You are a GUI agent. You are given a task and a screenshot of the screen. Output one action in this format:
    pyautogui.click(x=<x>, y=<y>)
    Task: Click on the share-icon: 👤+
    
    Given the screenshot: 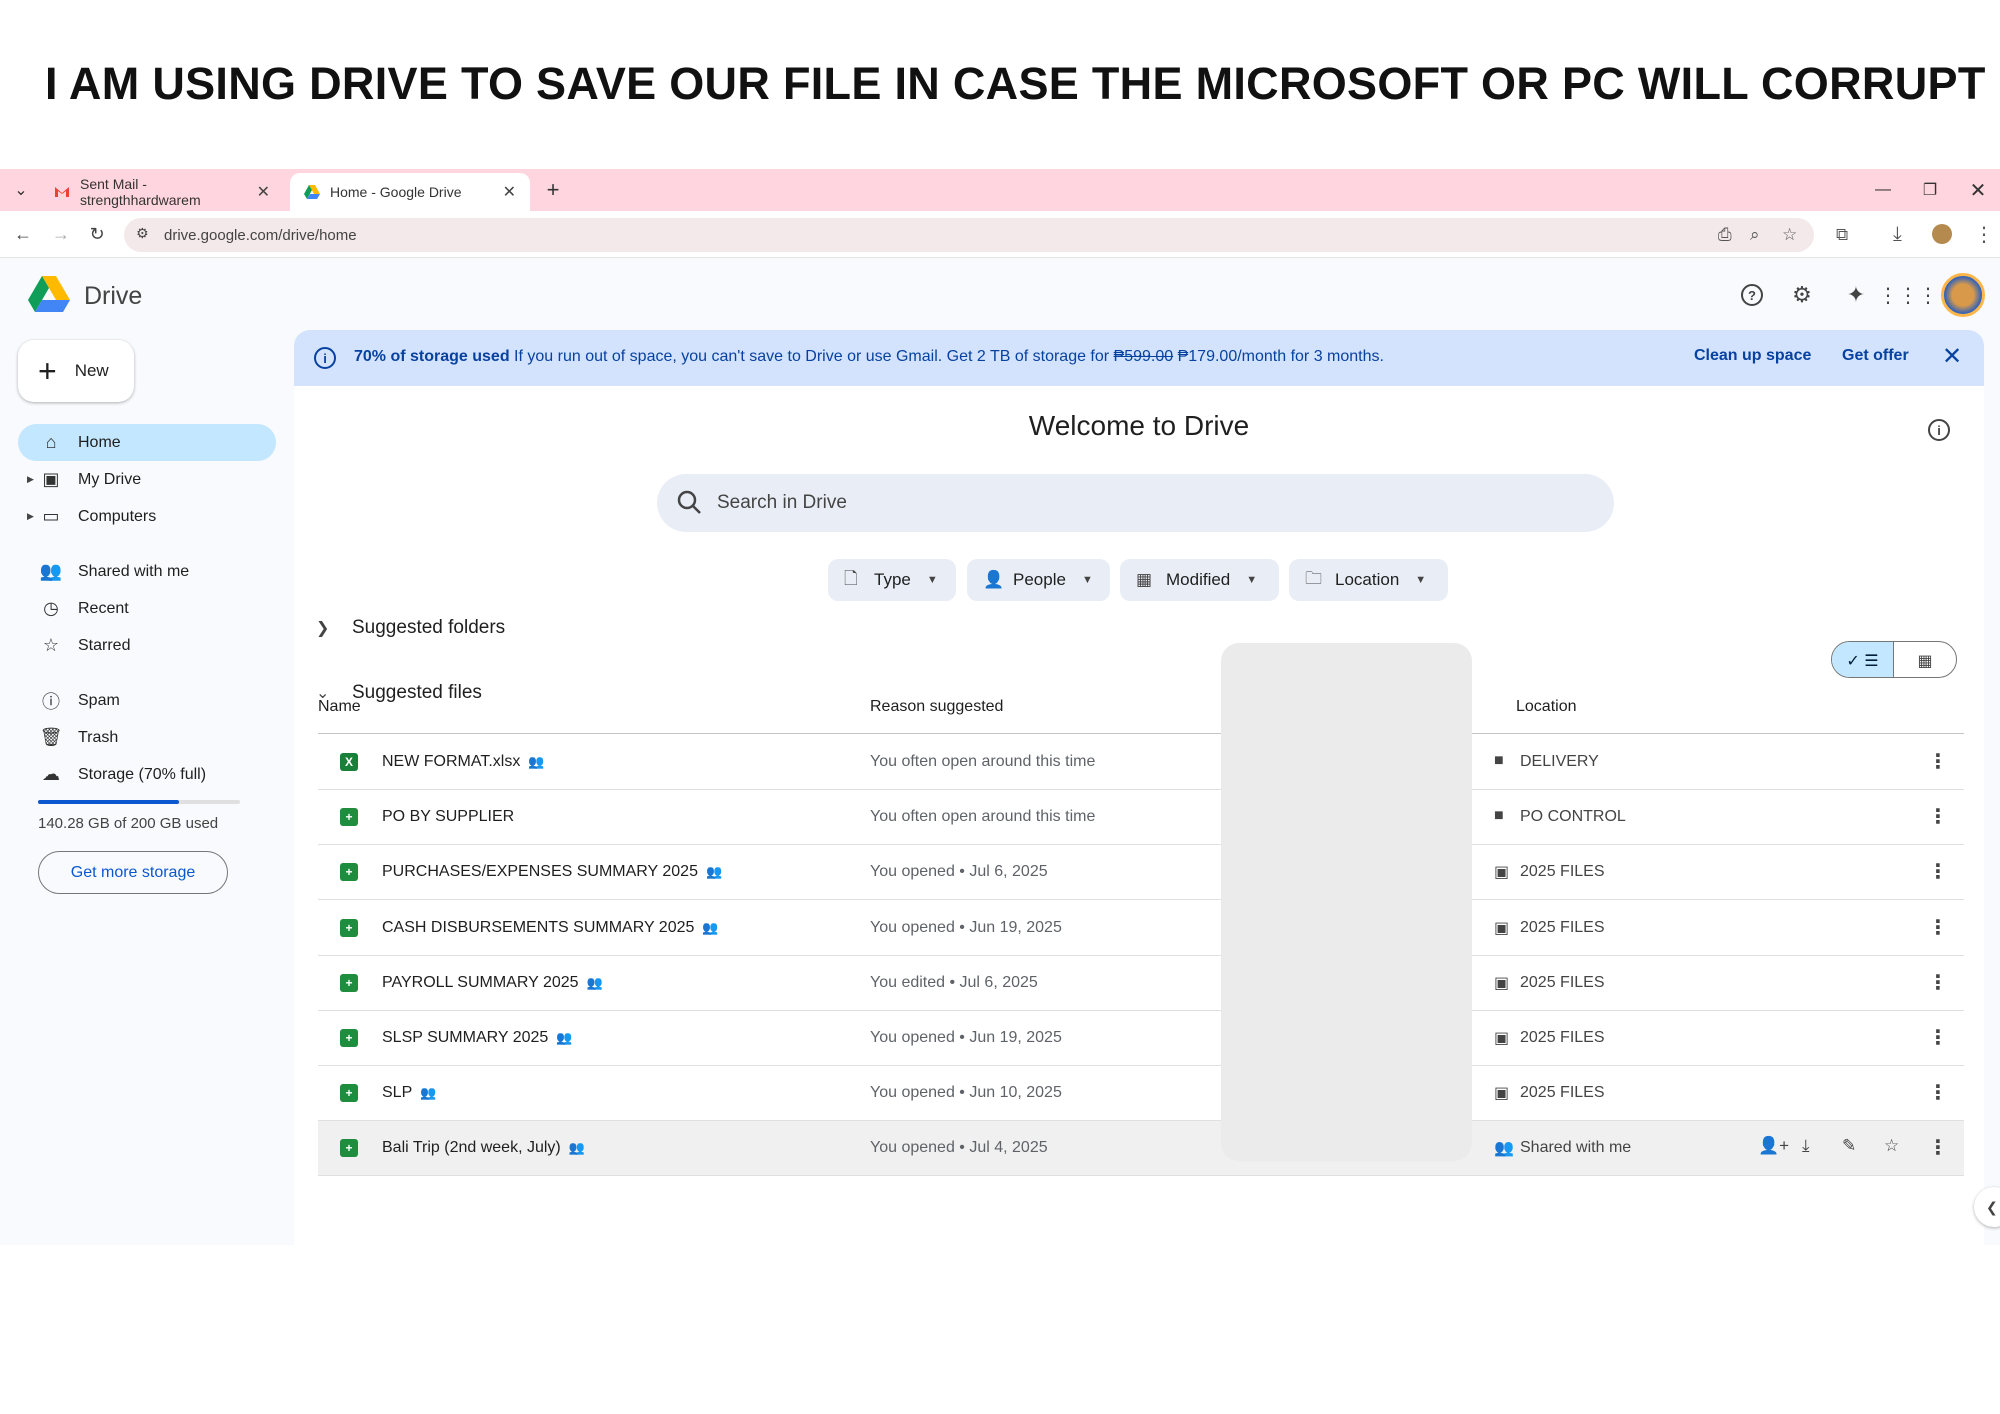 What is the action you would take?
    pyautogui.click(x=1773, y=1146)
    